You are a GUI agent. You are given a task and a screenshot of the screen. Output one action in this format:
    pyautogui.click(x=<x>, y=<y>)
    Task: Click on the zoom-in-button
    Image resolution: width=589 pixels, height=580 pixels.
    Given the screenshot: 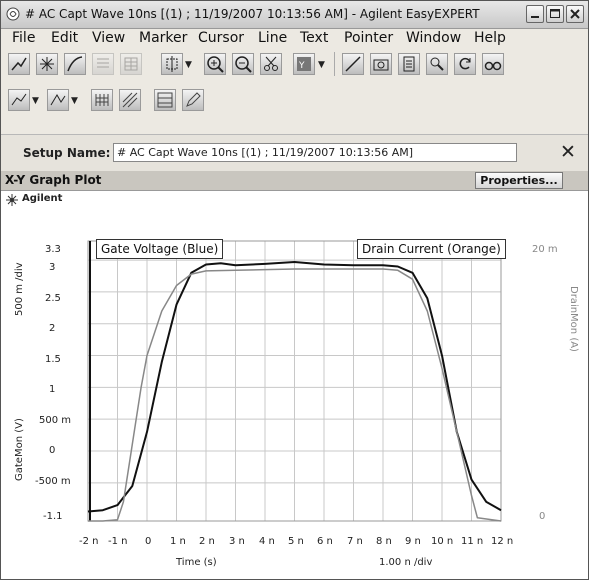 What is the action you would take?
    pyautogui.click(x=215, y=64)
    